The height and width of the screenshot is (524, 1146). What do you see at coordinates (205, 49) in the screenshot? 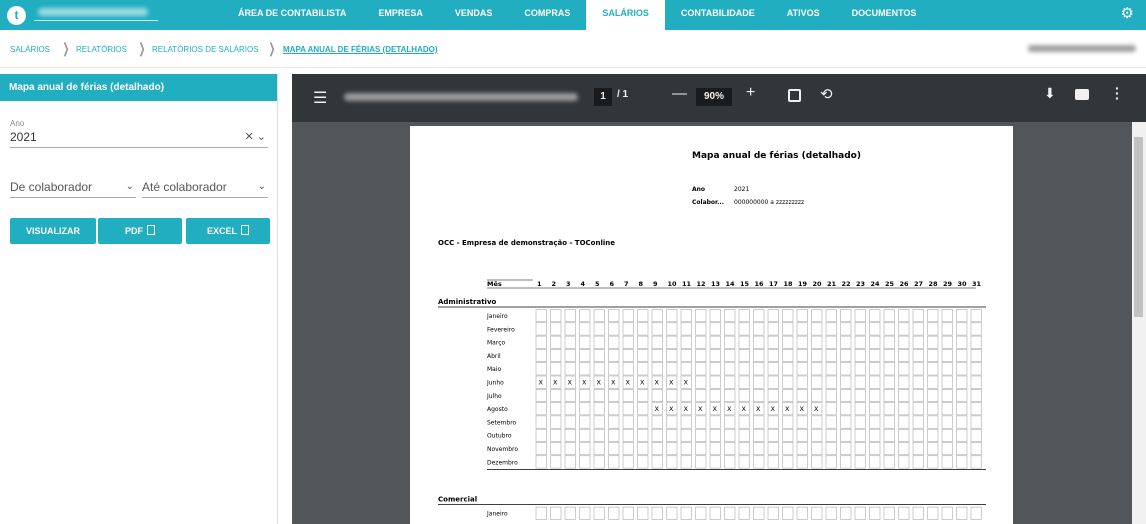
I see `breadcrumb-relatorios-salarios: RELATÓRIOS DE SALÁRIOS` at bounding box center [205, 49].